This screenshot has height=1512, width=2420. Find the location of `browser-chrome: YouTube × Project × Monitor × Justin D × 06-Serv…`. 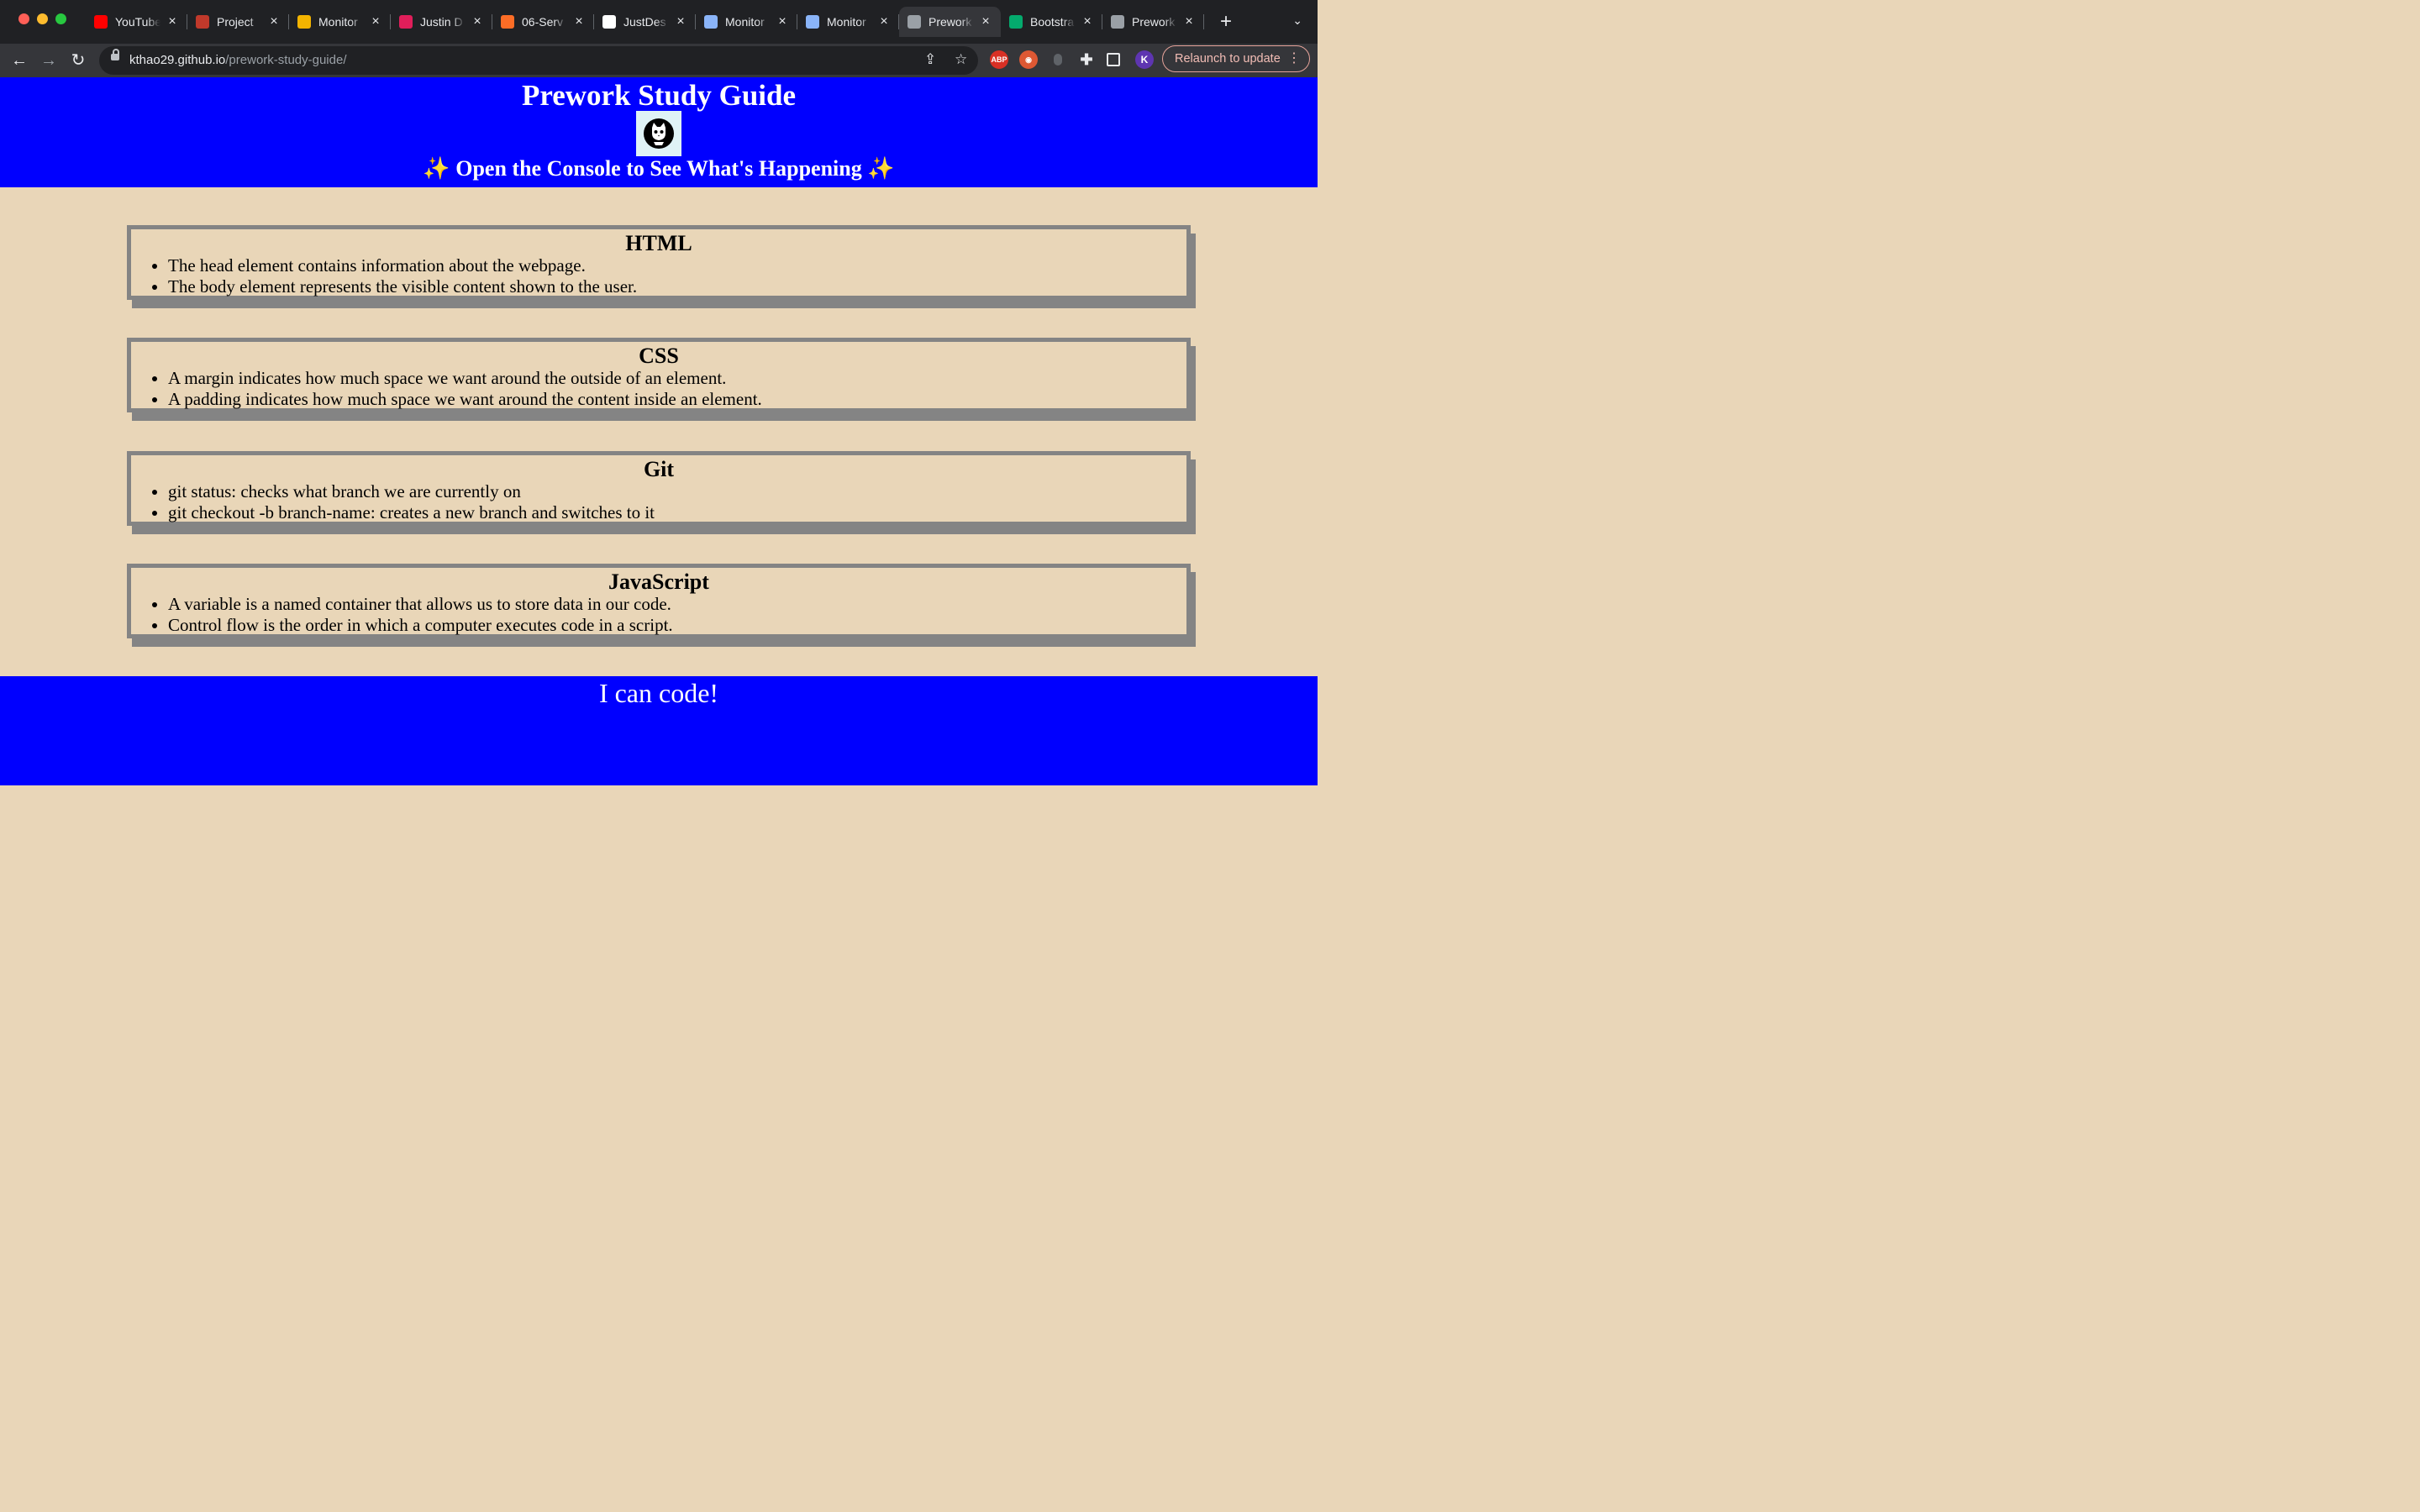

browser-chrome: YouTube × Project × Monitor × Justin D × 06-Serv… is located at coordinates (659, 38).